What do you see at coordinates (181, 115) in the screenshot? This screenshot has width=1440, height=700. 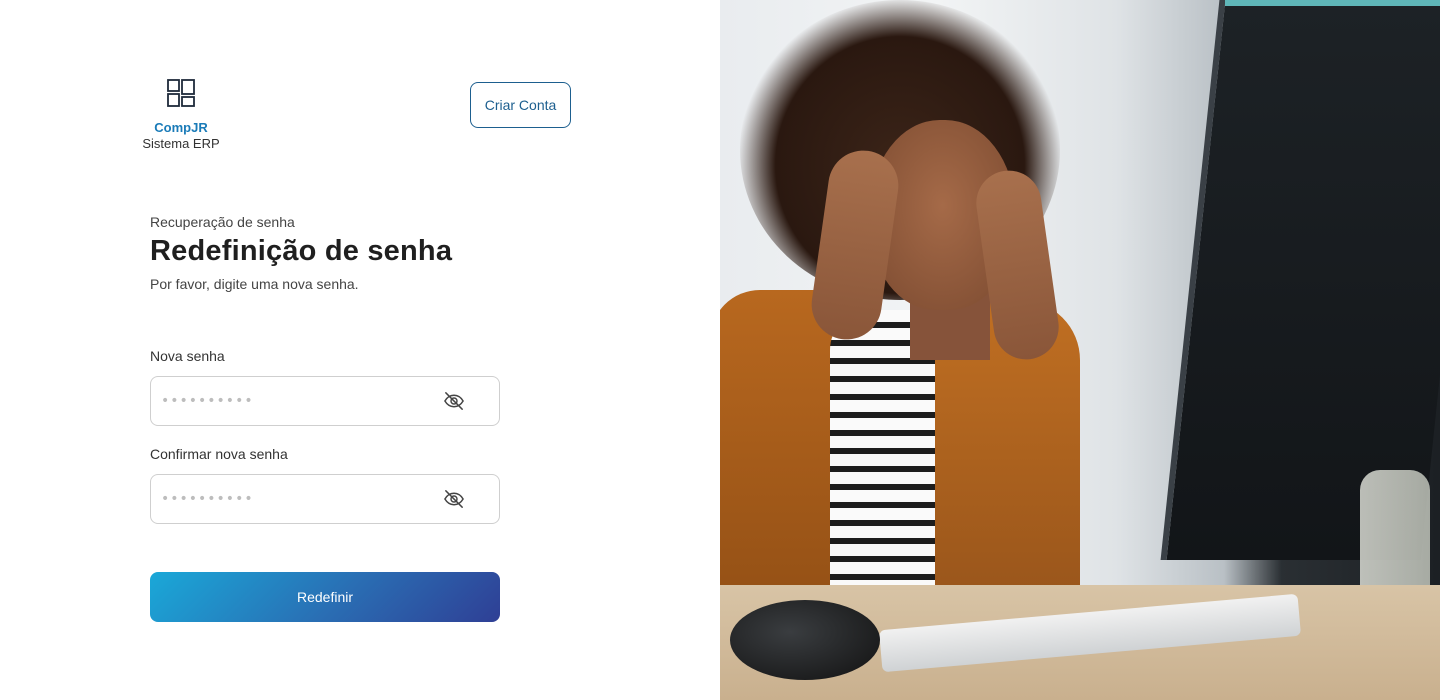 I see `brand-logo: CompJR Sistema ERP` at bounding box center [181, 115].